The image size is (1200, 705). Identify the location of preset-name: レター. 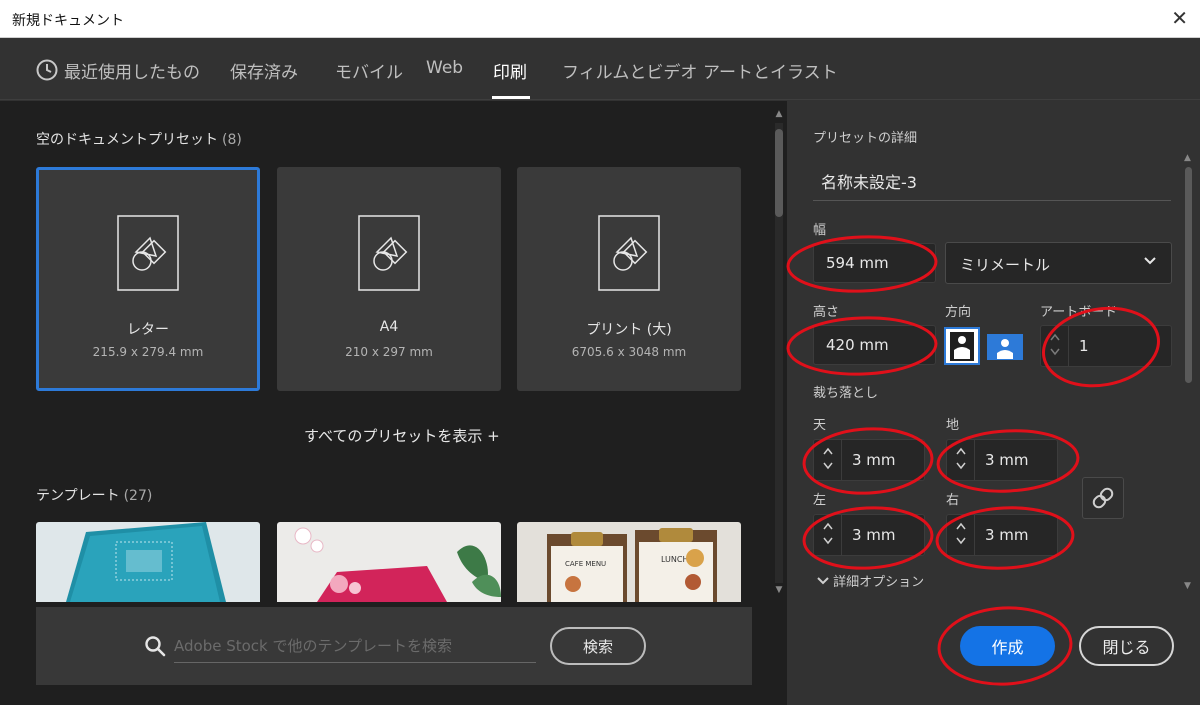
(148, 330).